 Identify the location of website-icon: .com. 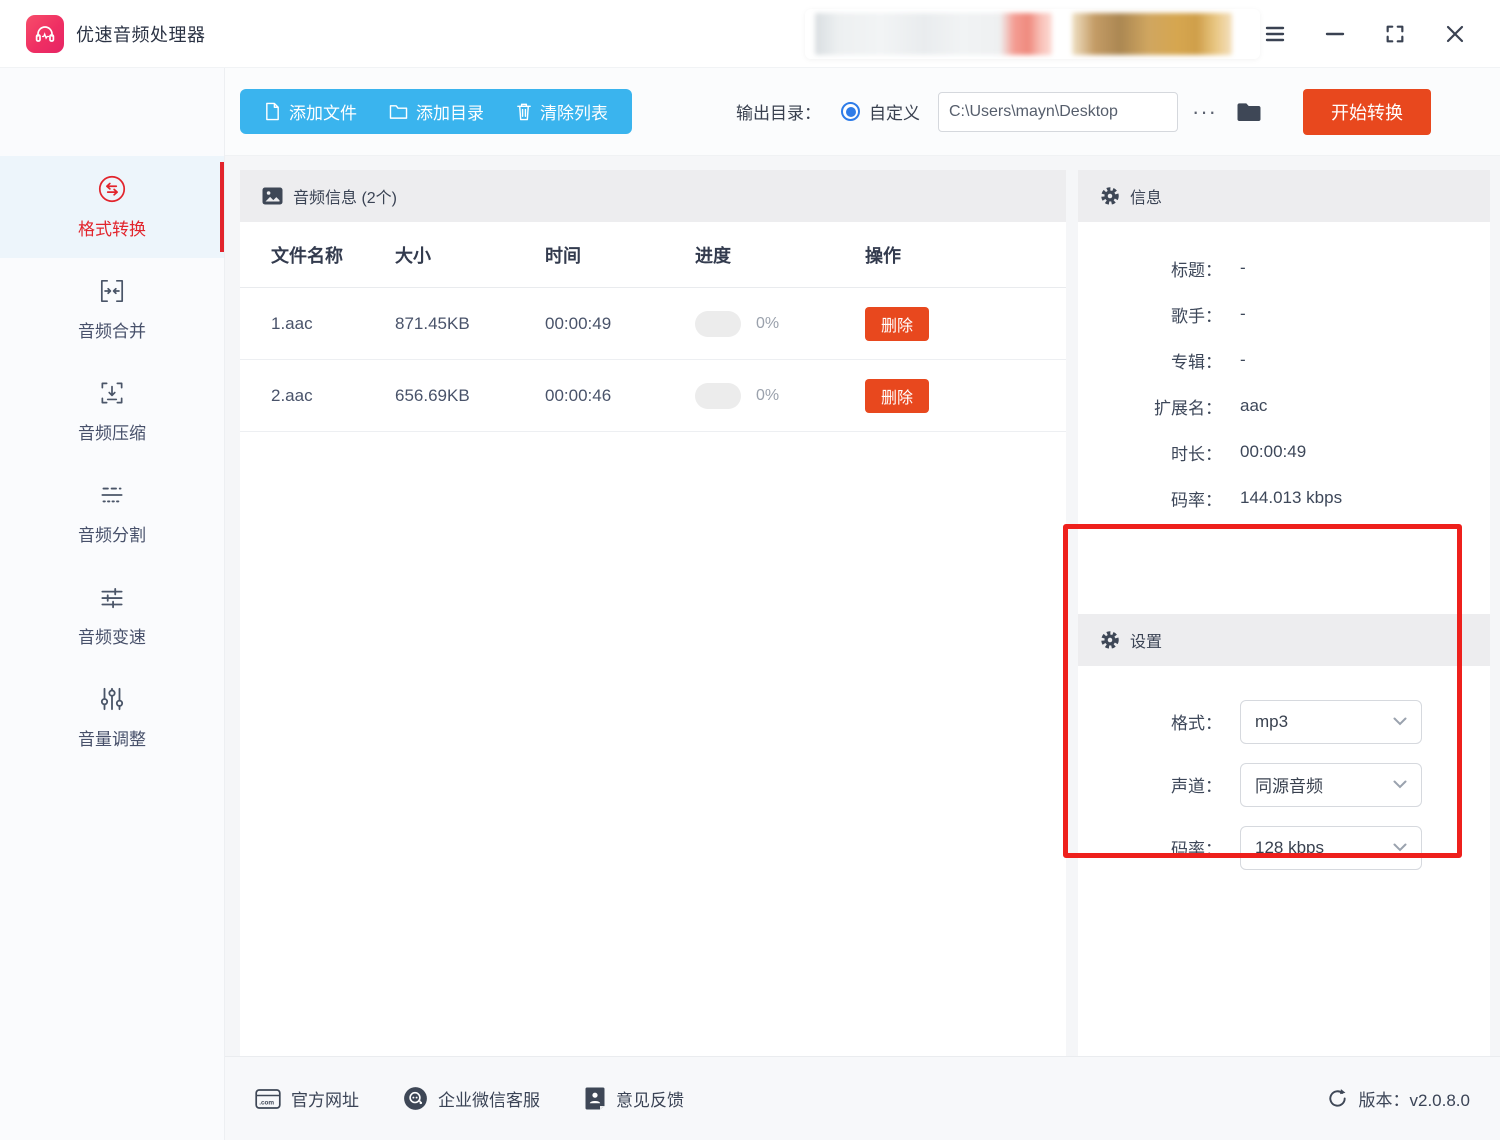
(268, 1098).